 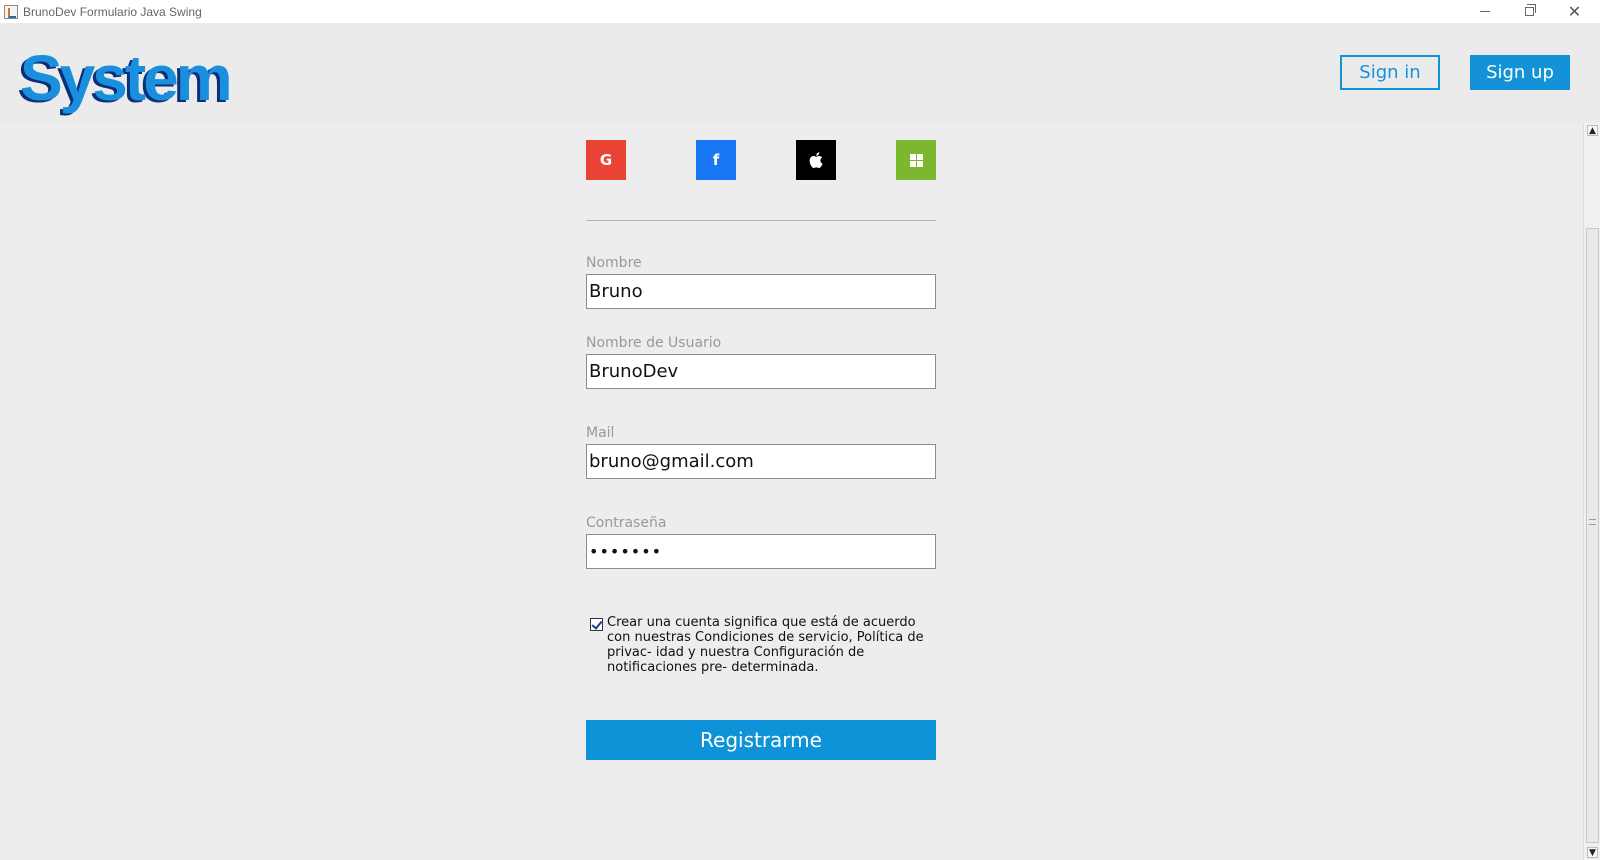 What do you see at coordinates (800, 11) in the screenshot?
I see `title-bar: BrunoDev Formulario Java Swing` at bounding box center [800, 11].